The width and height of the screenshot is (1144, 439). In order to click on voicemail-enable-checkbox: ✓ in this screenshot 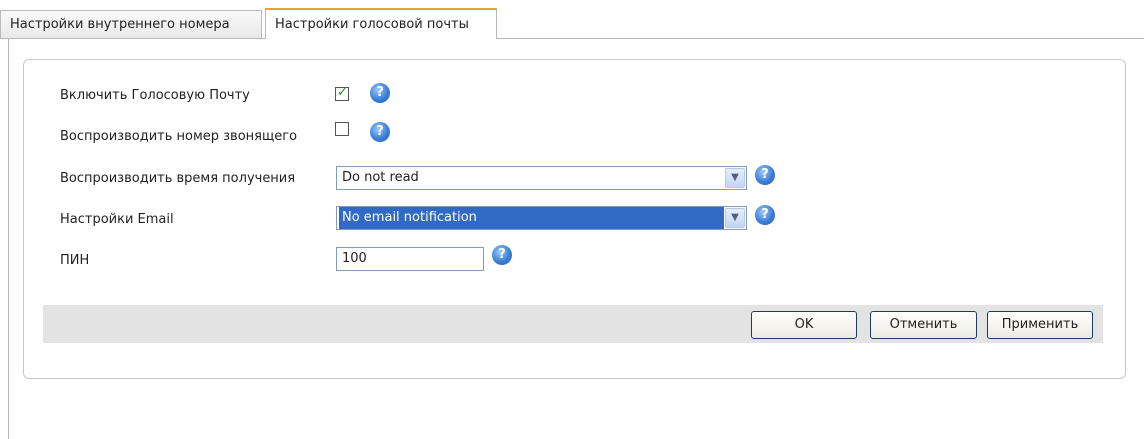, I will do `click(342, 93)`.